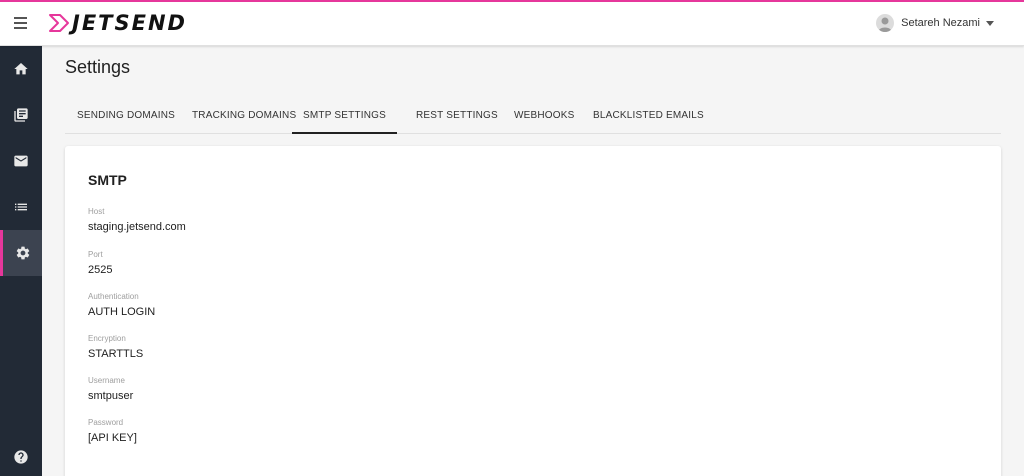 This screenshot has width=1024, height=476. What do you see at coordinates (244, 118) in the screenshot?
I see `tab-tracking-domains: TRACKING DOMAINS` at bounding box center [244, 118].